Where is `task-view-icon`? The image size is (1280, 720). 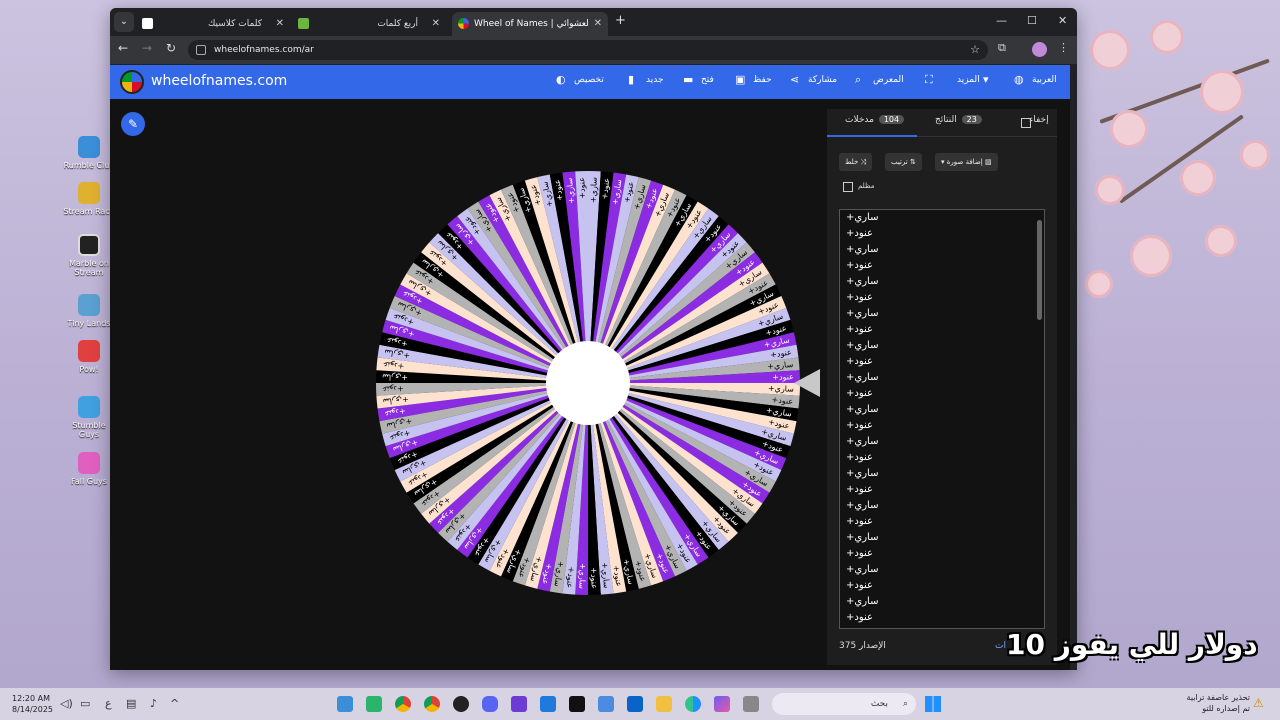 task-view-icon is located at coordinates (751, 704).